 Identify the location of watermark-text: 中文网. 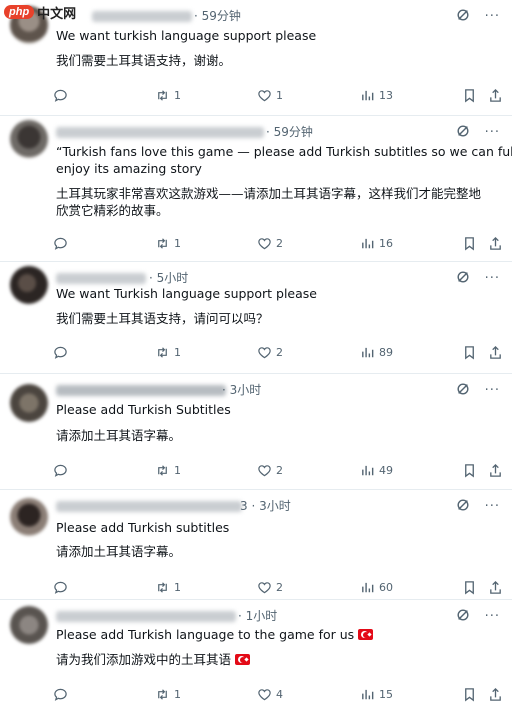
(57, 14).